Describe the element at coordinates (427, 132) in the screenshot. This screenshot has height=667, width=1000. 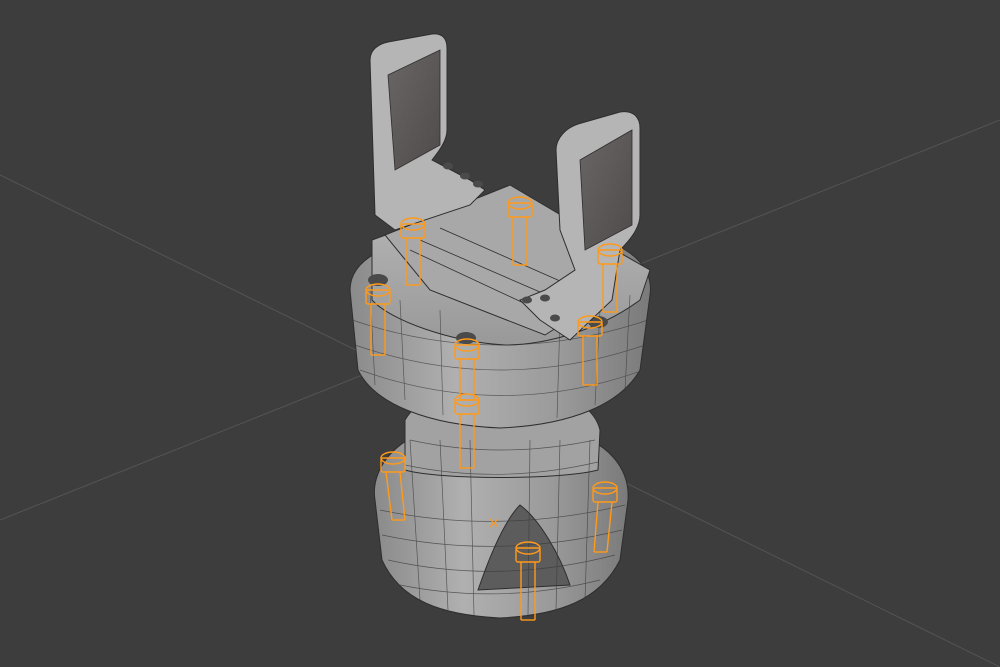
I see `gripper-jaw-left` at that location.